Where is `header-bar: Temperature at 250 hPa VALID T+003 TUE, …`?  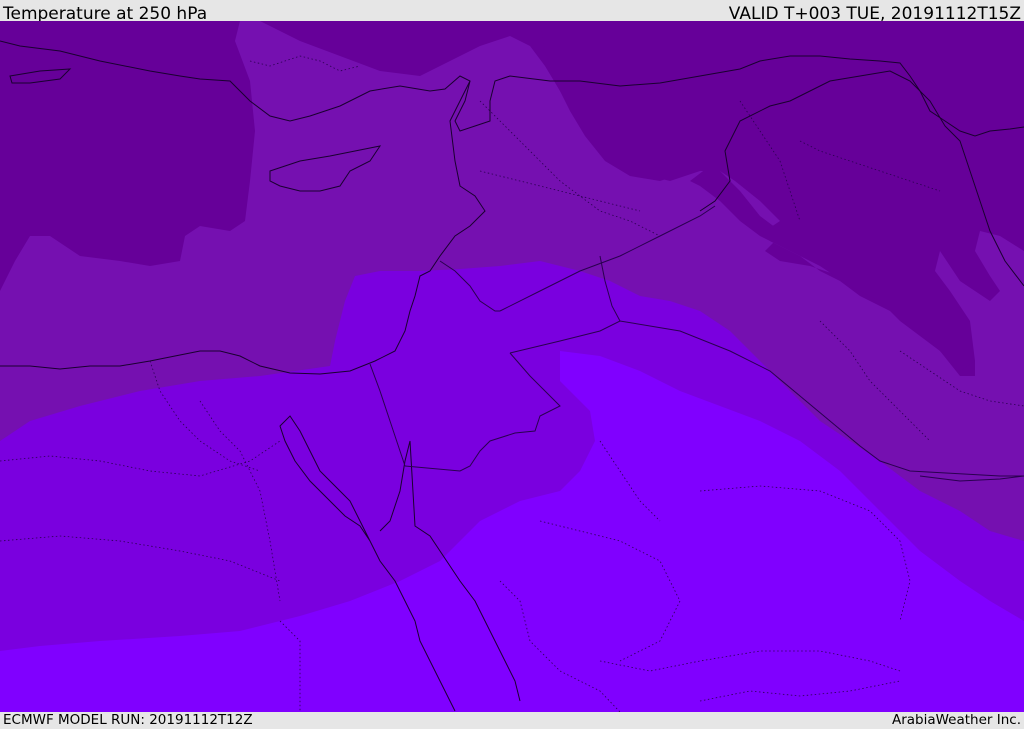 header-bar: Temperature at 250 hPa VALID T+003 TUE, … is located at coordinates (512, 12).